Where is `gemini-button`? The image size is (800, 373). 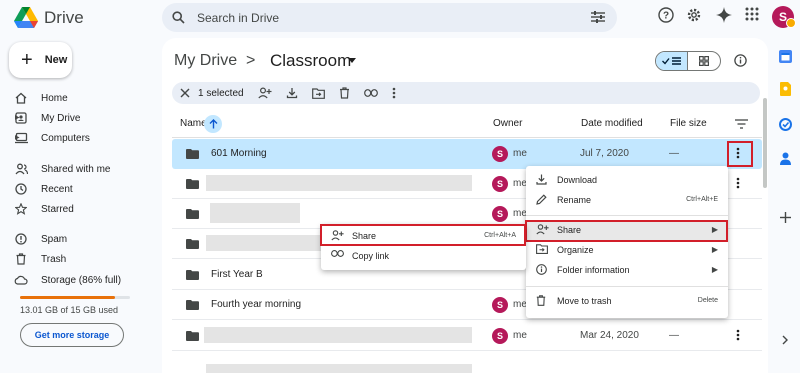
gemini-button is located at coordinates (724, 15).